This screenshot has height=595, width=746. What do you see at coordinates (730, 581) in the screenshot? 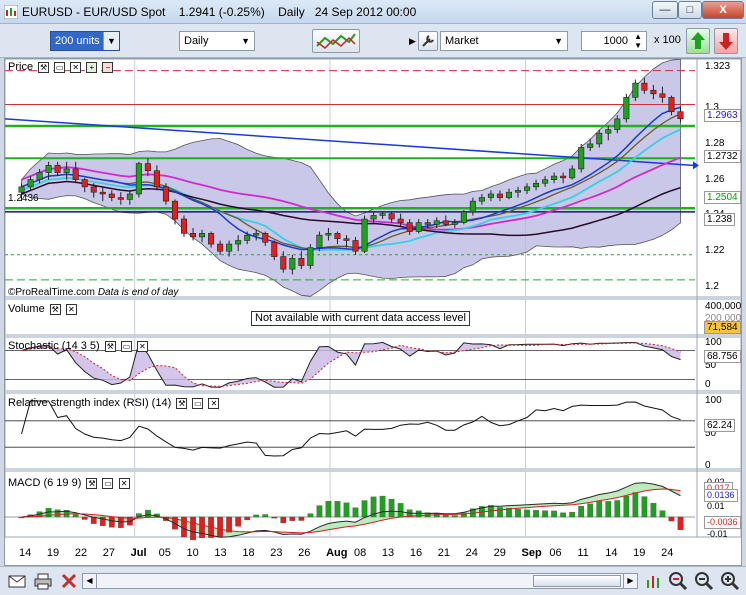
I see `zoom-in-icon` at bounding box center [730, 581].